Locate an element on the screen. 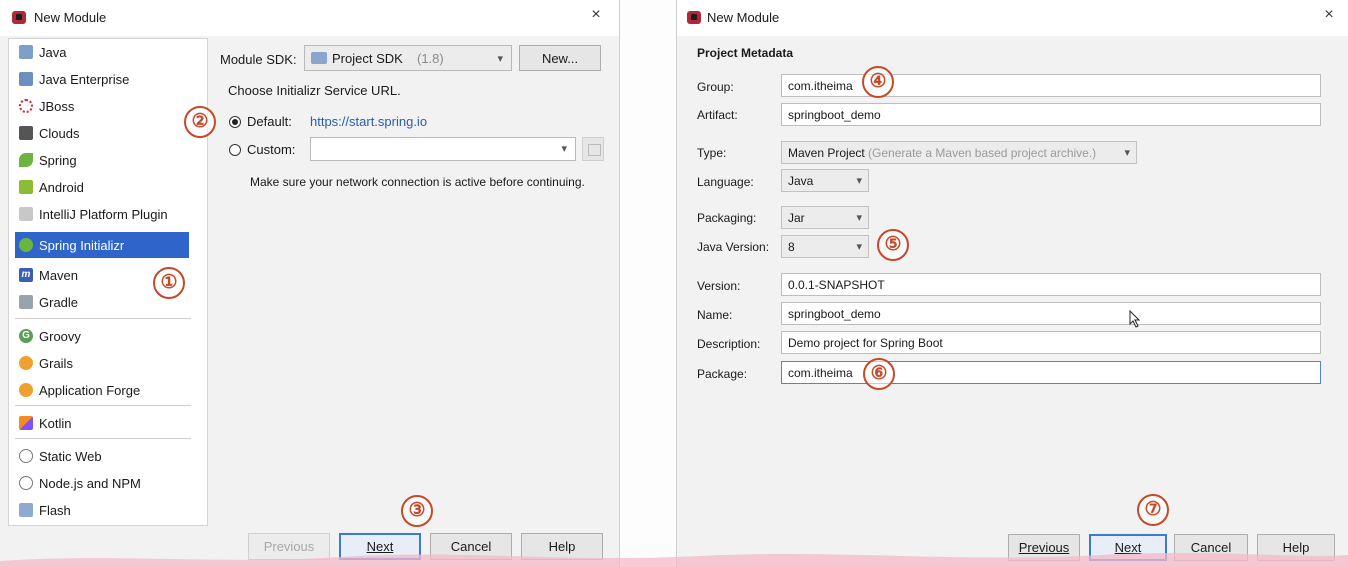 The height and width of the screenshot is (567, 1348). annotation-badge-1: ① is located at coordinates (169, 283).